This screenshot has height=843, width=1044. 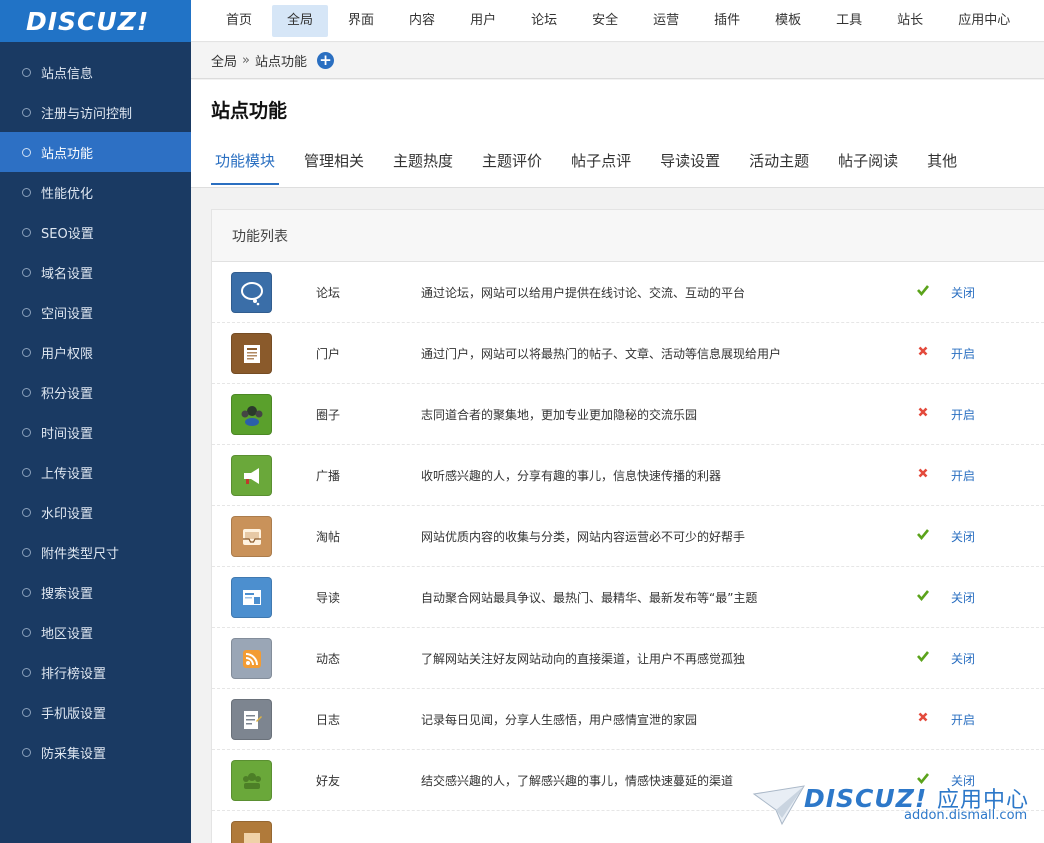 What do you see at coordinates (280, 62) in the screenshot?
I see `breadcrumb-current: 站点功能` at bounding box center [280, 62].